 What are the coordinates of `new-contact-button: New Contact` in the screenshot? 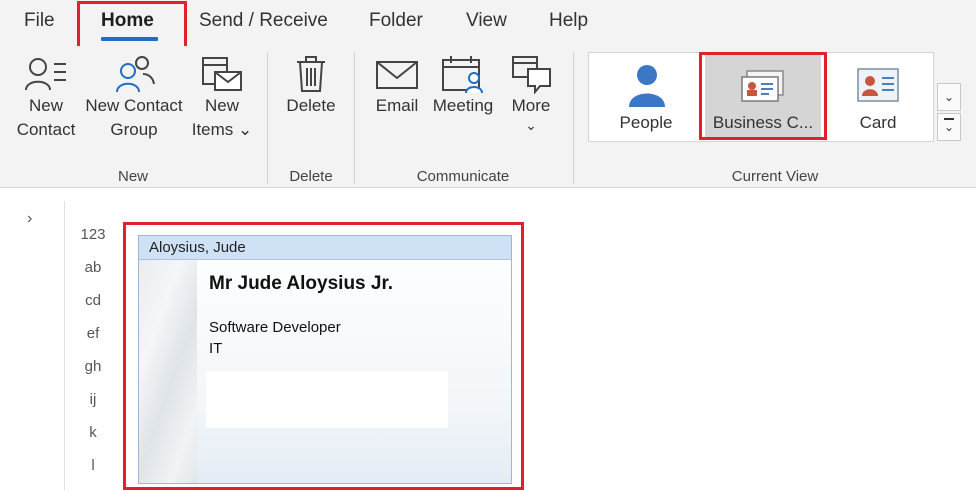 It's located at (46, 98).